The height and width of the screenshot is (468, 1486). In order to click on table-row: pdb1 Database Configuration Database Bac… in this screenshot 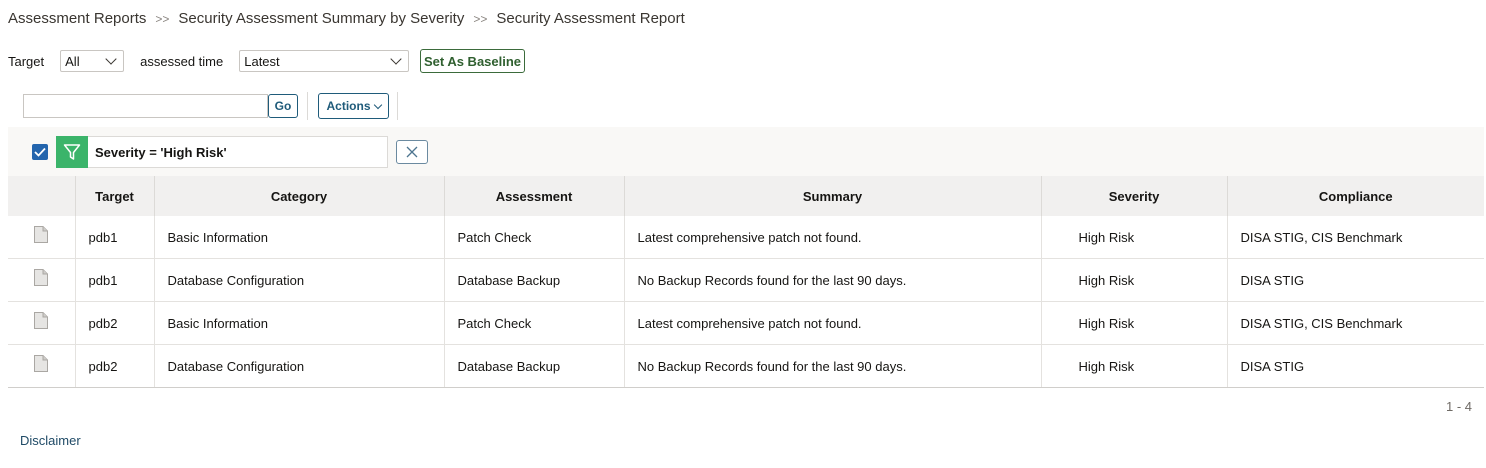, I will do `click(746, 280)`.